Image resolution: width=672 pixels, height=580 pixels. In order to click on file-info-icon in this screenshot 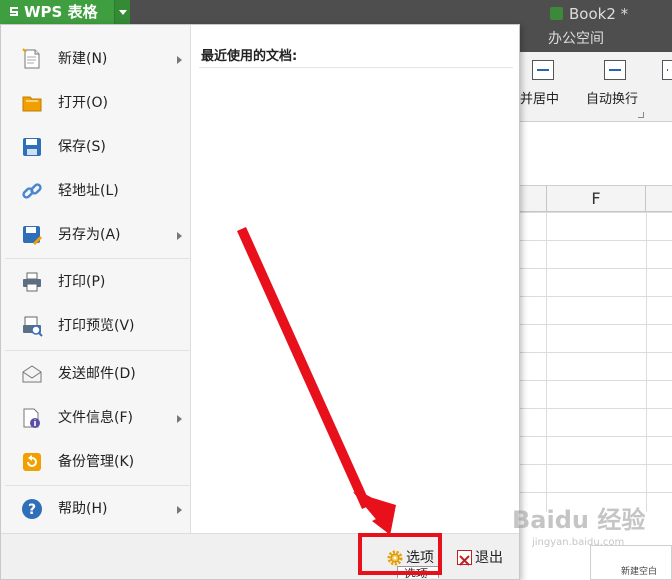, I will do `click(32, 418)`.